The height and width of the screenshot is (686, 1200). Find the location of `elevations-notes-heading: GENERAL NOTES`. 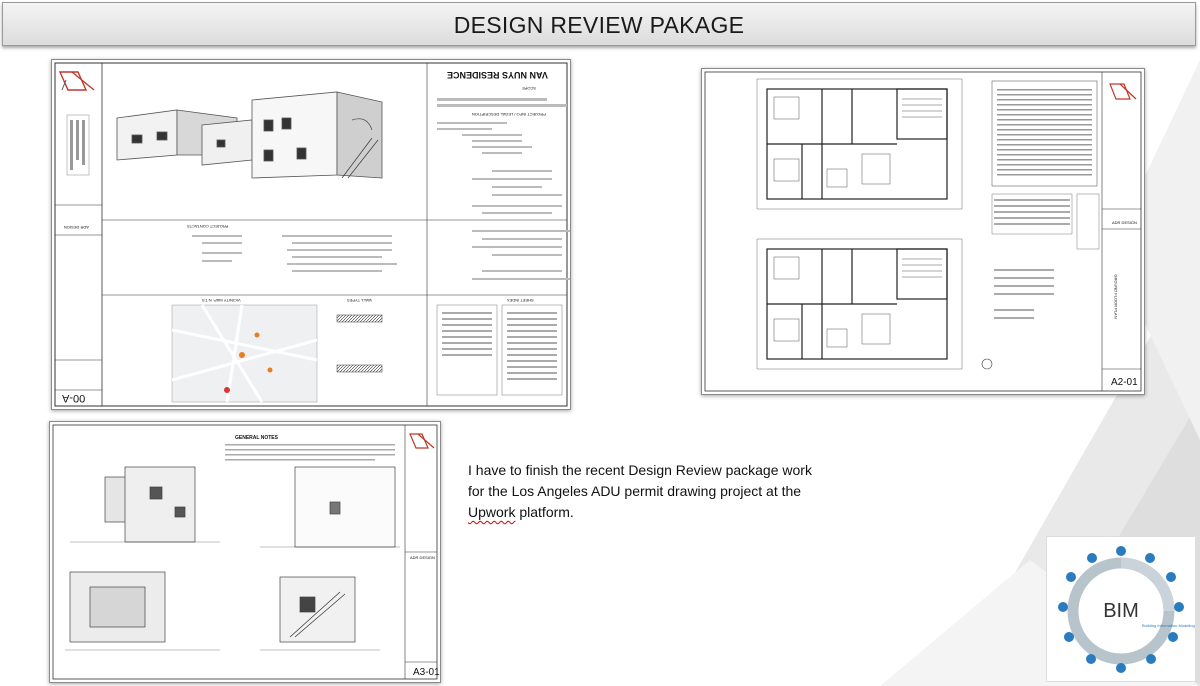

elevations-notes-heading: GENERAL NOTES is located at coordinates (256, 438).